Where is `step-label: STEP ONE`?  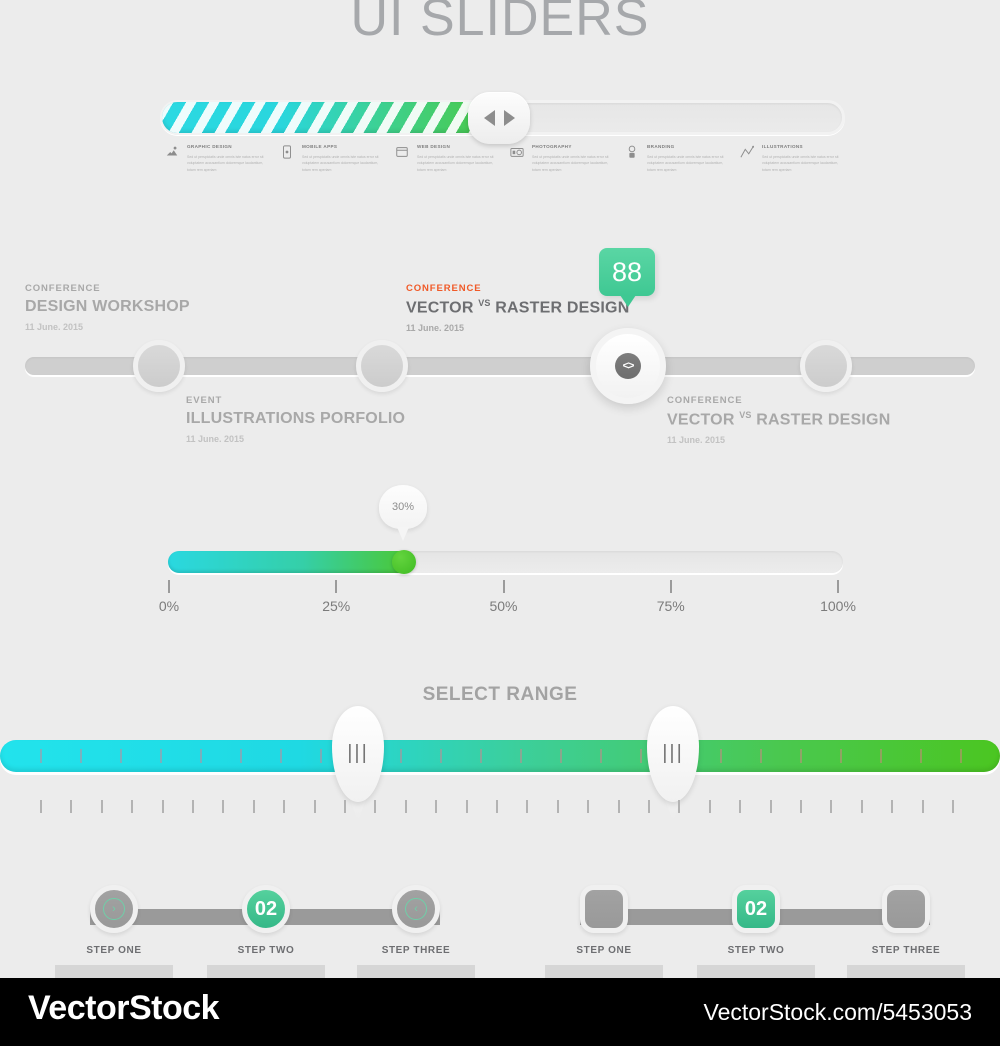 step-label: STEP ONE is located at coordinates (604, 950).